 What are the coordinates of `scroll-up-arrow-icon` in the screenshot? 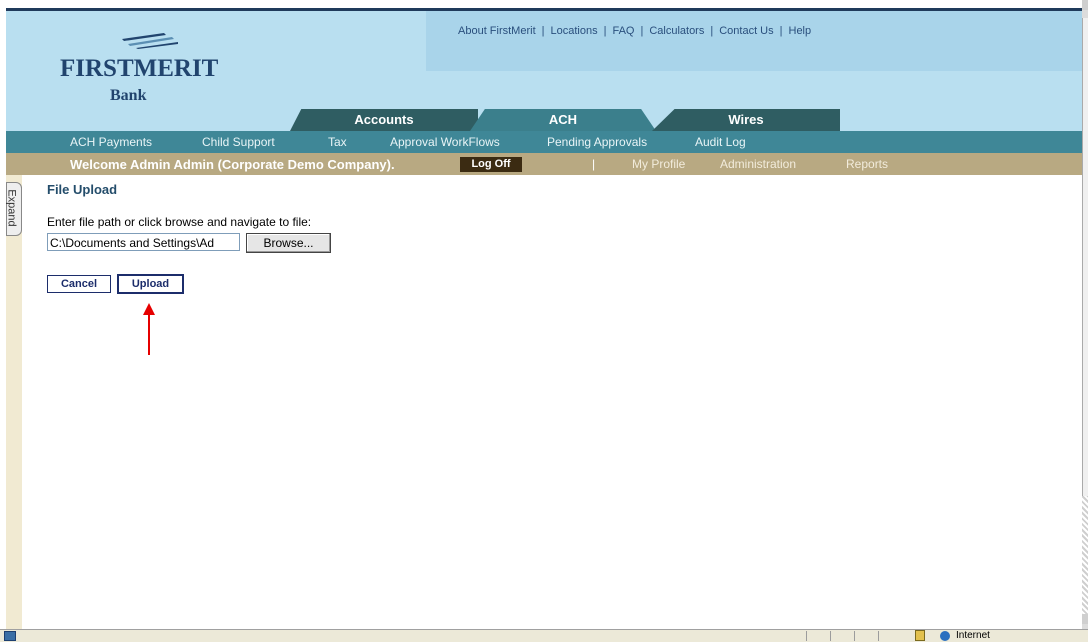 It's located at (1085, 5).